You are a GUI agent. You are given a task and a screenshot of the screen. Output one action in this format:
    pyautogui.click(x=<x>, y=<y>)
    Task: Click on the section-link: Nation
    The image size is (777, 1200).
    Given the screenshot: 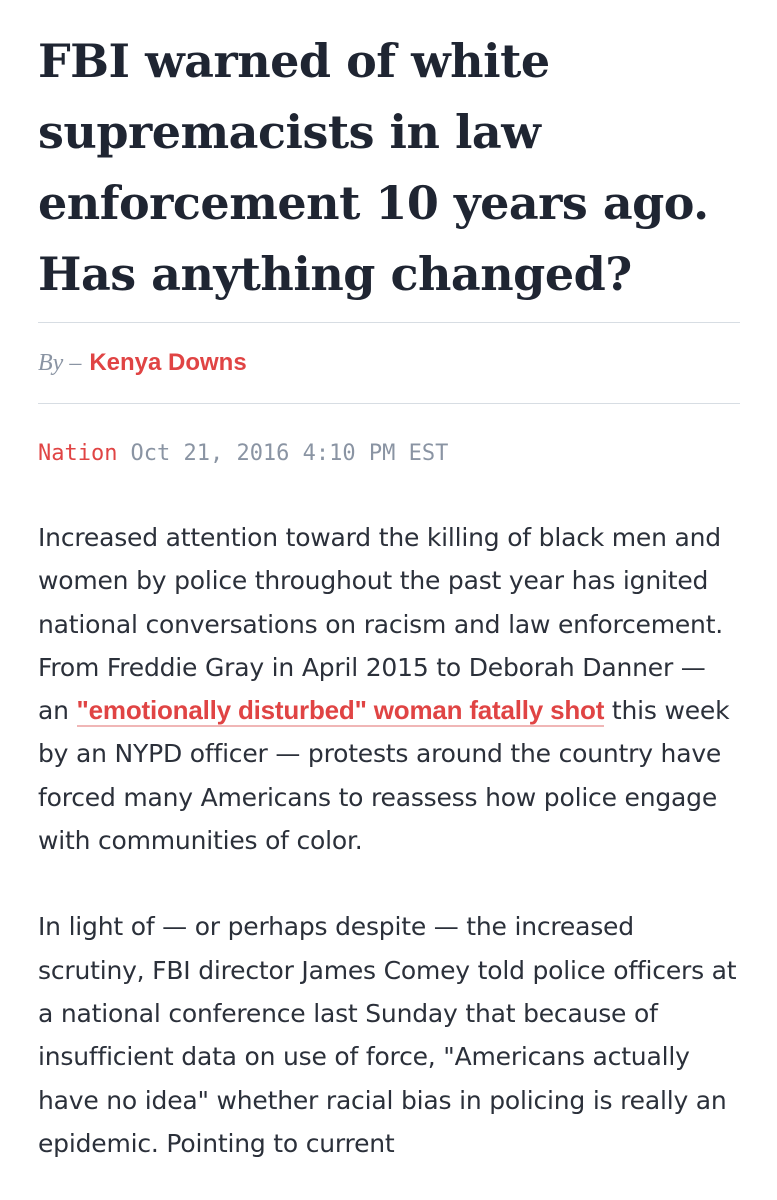 What is the action you would take?
    pyautogui.click(x=77, y=453)
    